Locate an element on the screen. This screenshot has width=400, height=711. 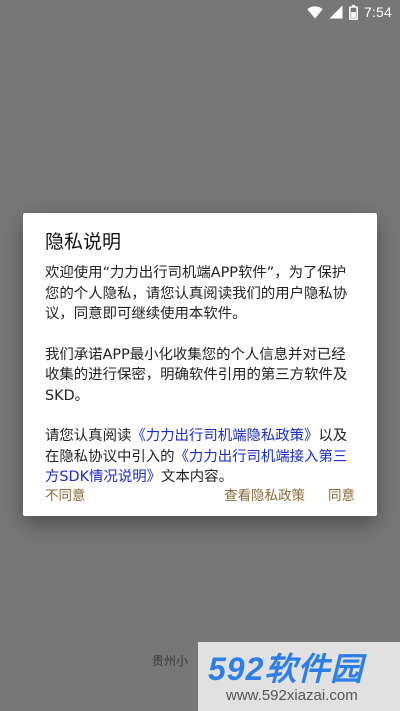
privacy-policy-link: 《力力出行司机端隐私政策》 is located at coordinates (224, 436).